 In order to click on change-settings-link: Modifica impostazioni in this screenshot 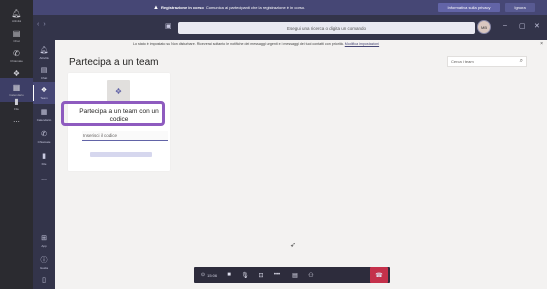, I will do `click(362, 44)`.